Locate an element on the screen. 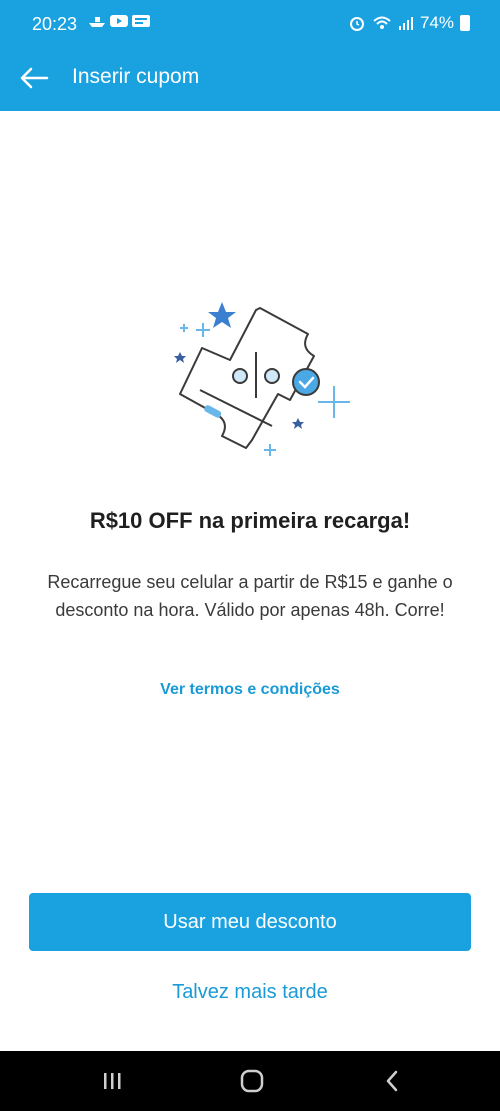 The width and height of the screenshot is (500, 1111). terms-link: Ver termos e condições is located at coordinates (250, 690).